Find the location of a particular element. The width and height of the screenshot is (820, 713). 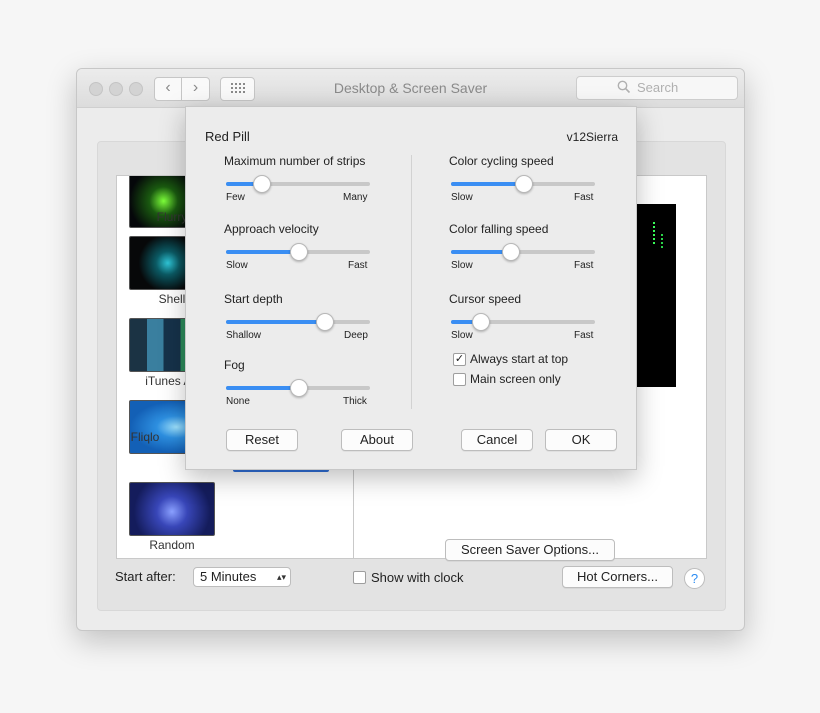

show-with-clock-label: Show with clock is located at coordinates (417, 577).